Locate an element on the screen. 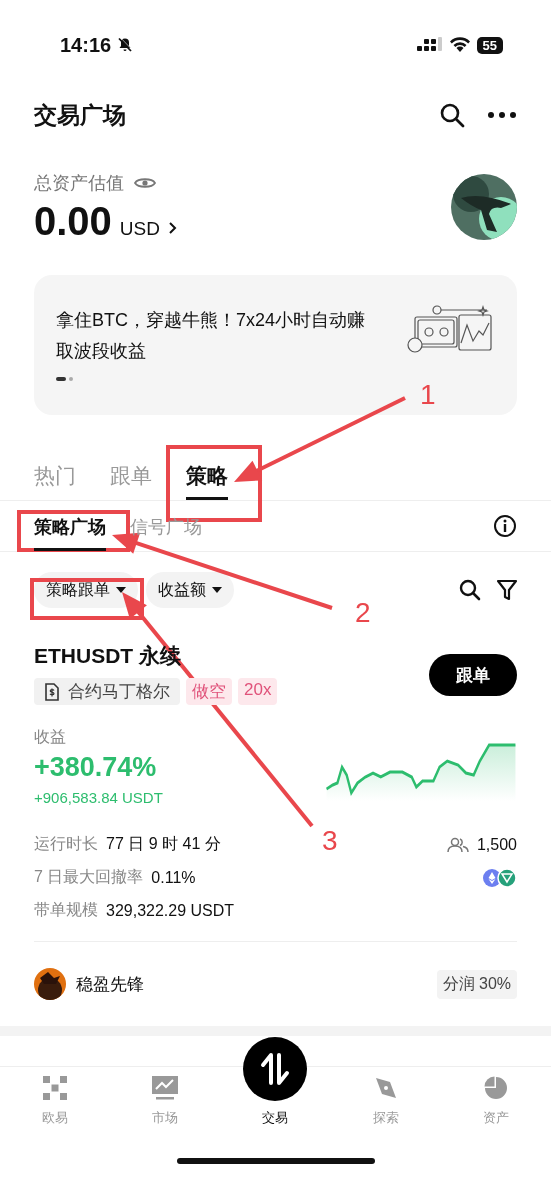 The image size is (551, 1200). follow-button: 跟单 is located at coordinates (473, 675).